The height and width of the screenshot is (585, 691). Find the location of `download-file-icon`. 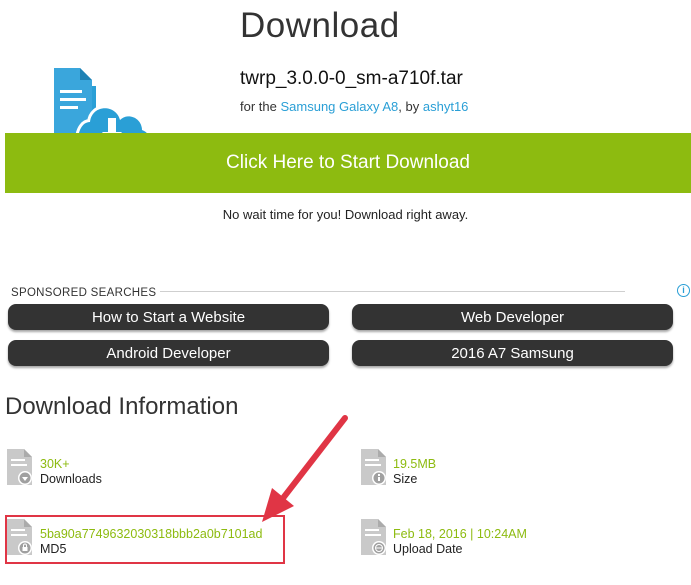

download-file-icon is located at coordinates (19, 467).